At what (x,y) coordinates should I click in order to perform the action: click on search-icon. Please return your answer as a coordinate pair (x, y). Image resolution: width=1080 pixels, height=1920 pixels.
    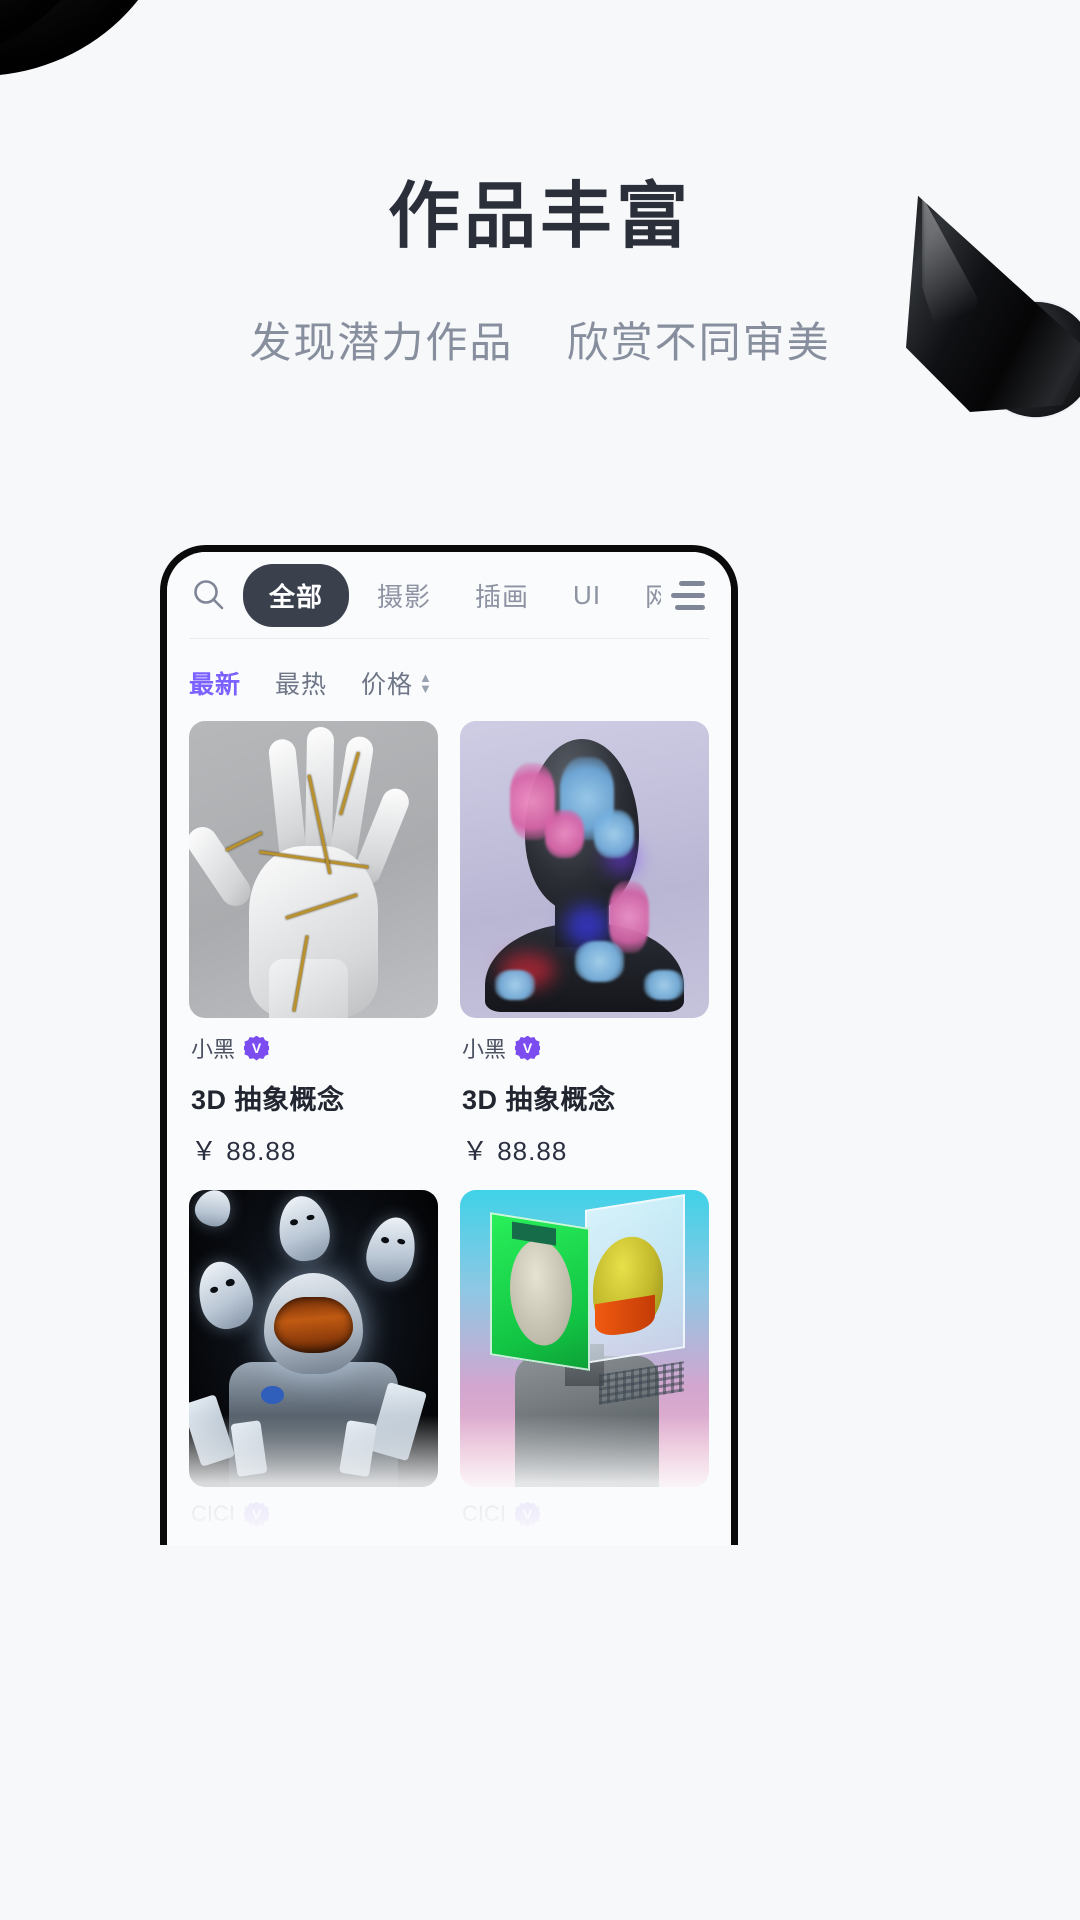
    Looking at the image, I should click on (209, 595).